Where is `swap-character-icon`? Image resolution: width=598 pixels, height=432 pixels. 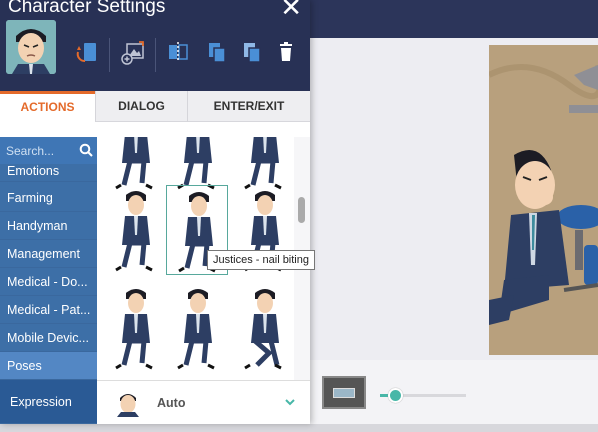
swap-character-icon is located at coordinates (87, 52).